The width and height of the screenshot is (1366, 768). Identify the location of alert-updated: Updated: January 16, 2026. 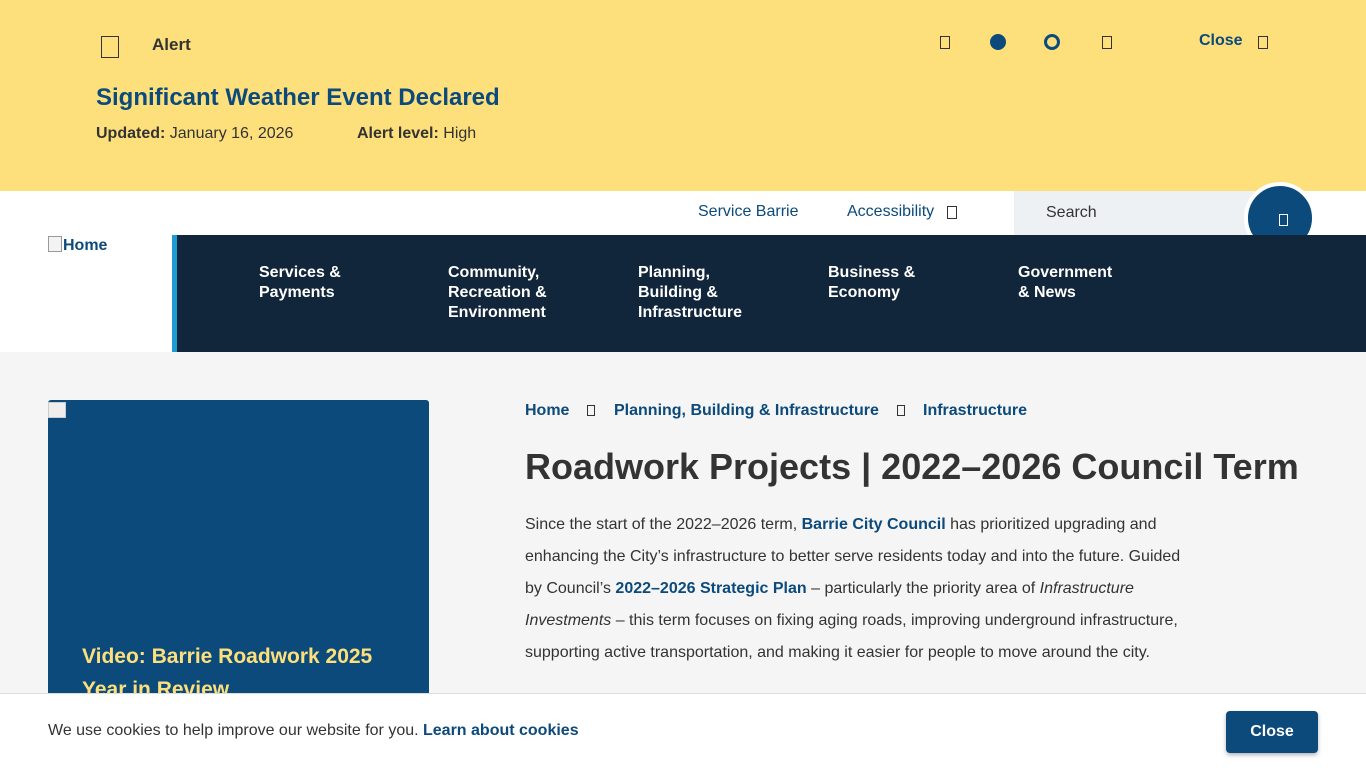
(194, 134).